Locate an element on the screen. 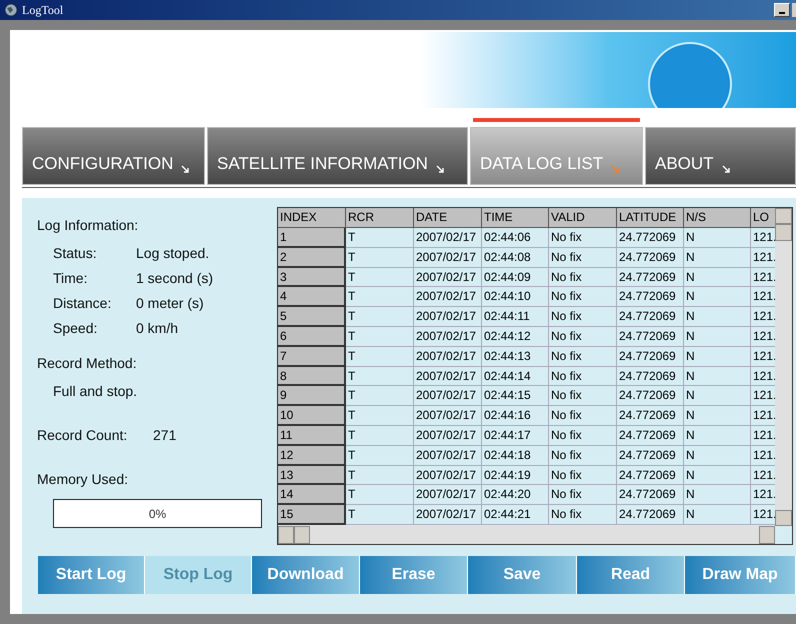 The image size is (796, 624). section-heading: Log Information: is located at coordinates (88, 225).